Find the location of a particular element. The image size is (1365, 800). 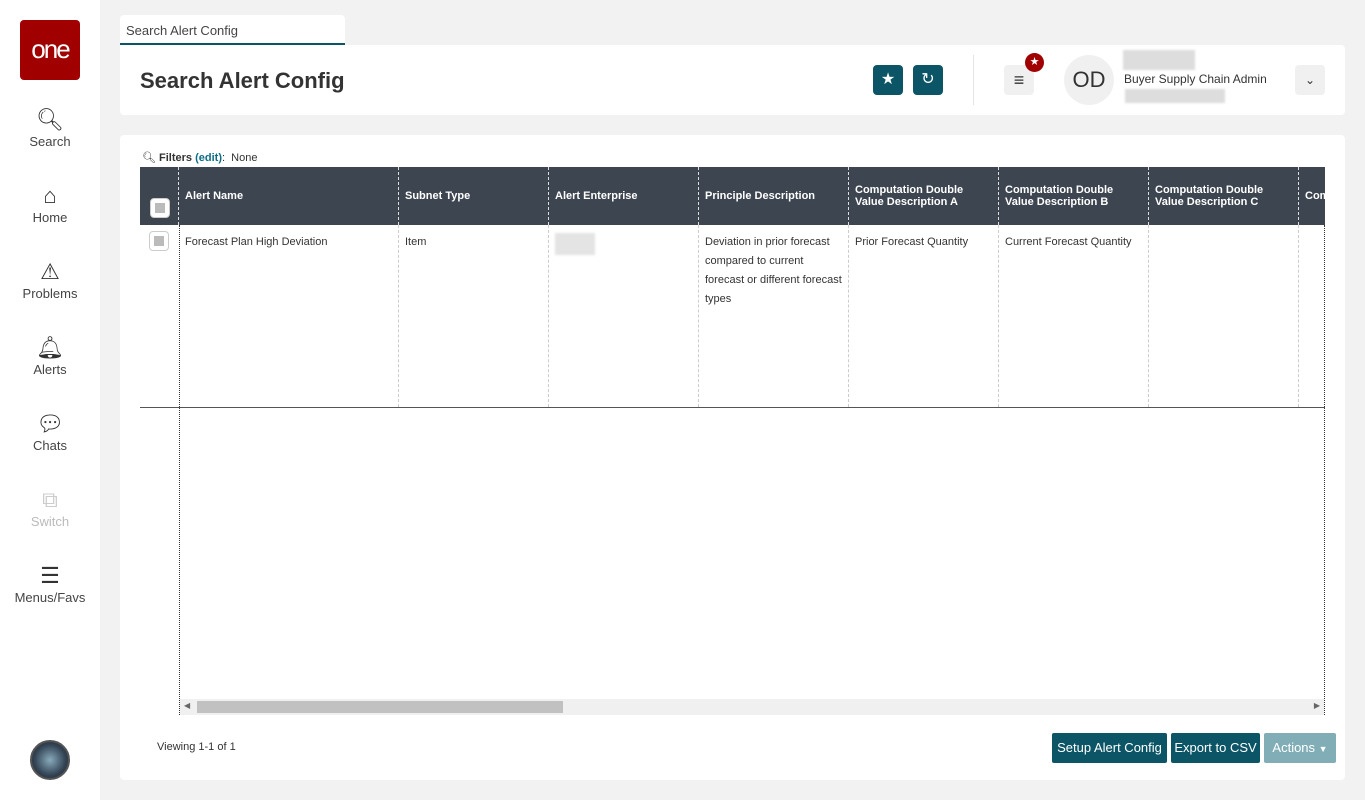

star-badge-icon: ★ is located at coordinates (1034, 62).